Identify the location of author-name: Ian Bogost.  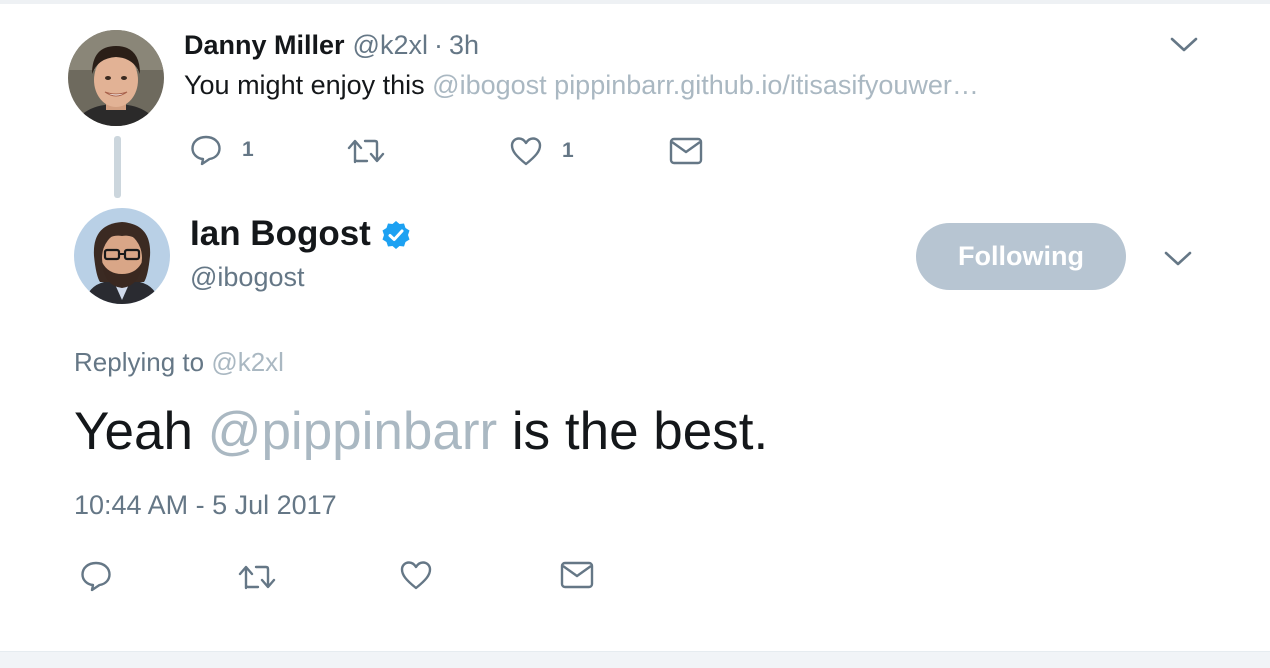
(280, 234).